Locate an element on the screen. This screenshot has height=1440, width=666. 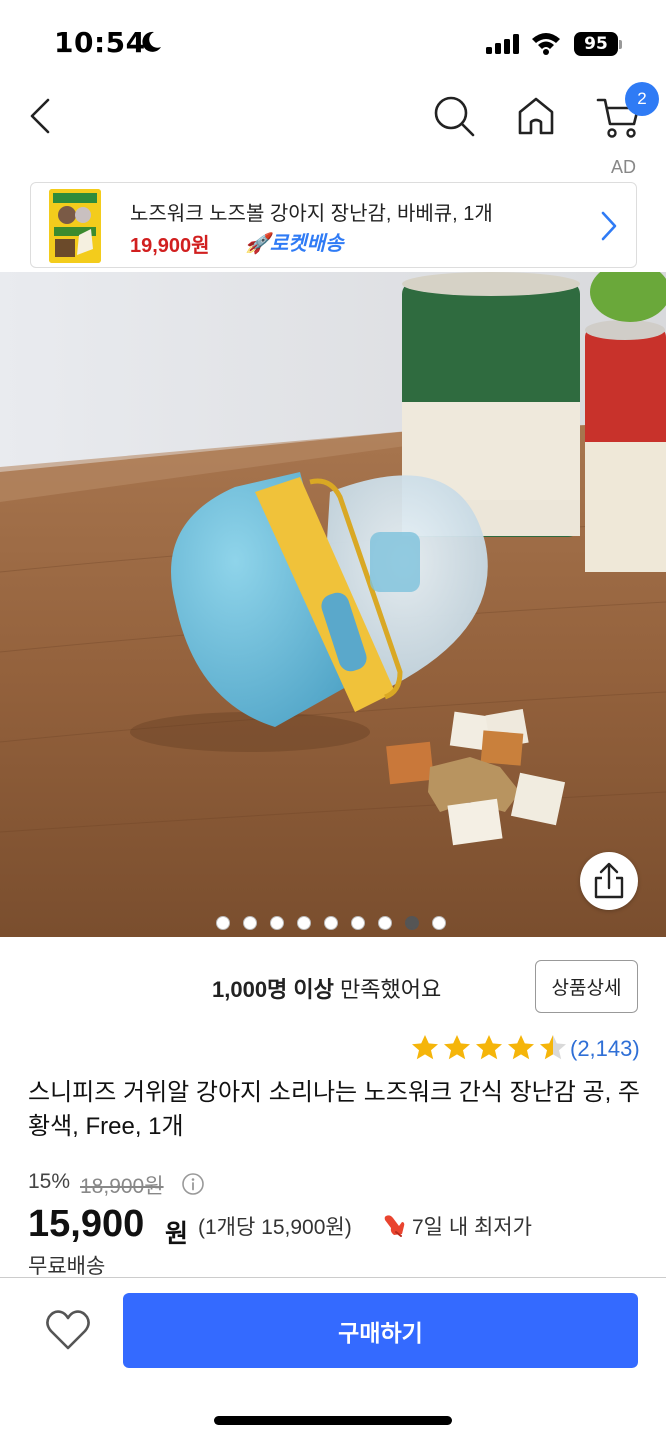
image-pagination-dots is located at coordinates (331, 923).